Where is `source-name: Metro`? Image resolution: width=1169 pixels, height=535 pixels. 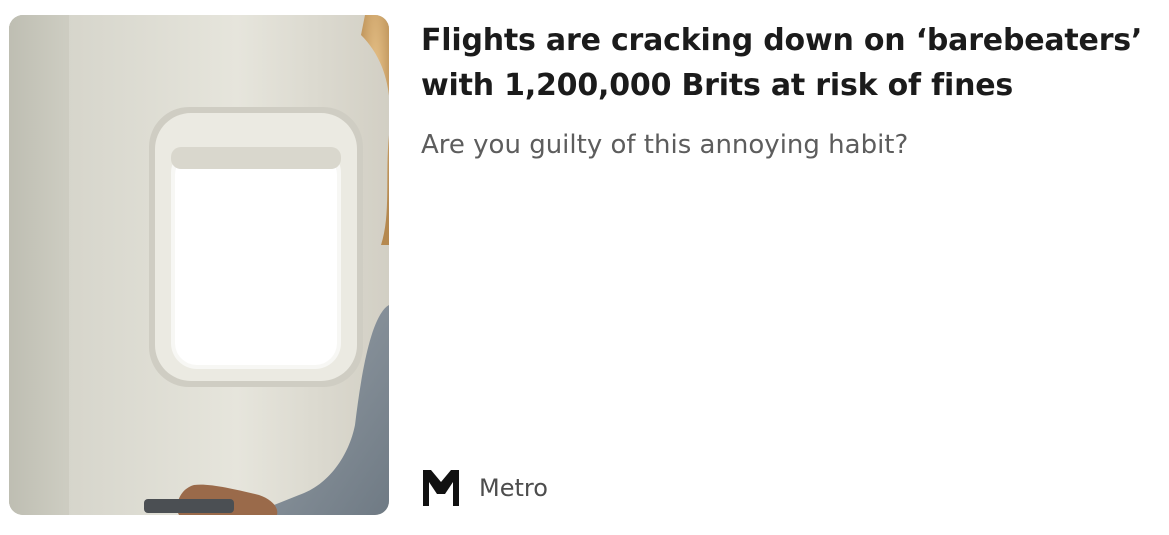
source-name: Metro is located at coordinates (513, 488).